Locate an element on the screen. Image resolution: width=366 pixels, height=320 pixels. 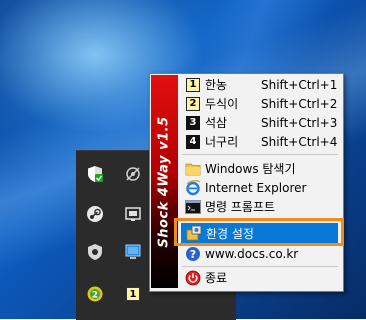
number-2-icon: 2 is located at coordinates (193, 104).